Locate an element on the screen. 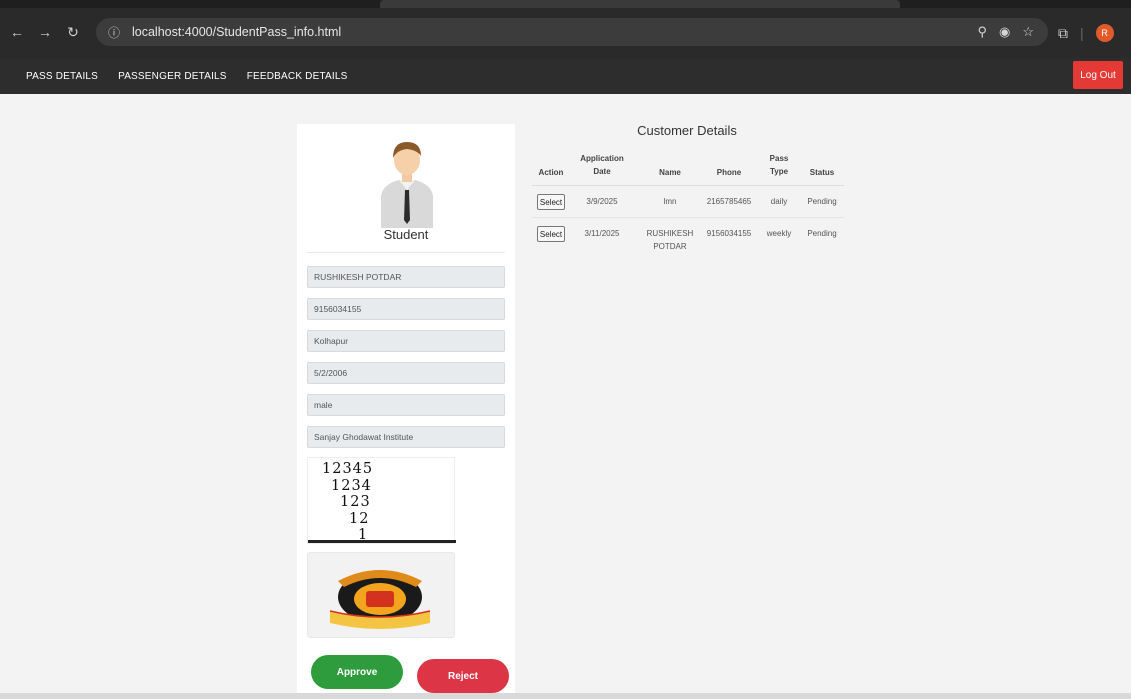  profile-avatar: R is located at coordinates (1104, 33).